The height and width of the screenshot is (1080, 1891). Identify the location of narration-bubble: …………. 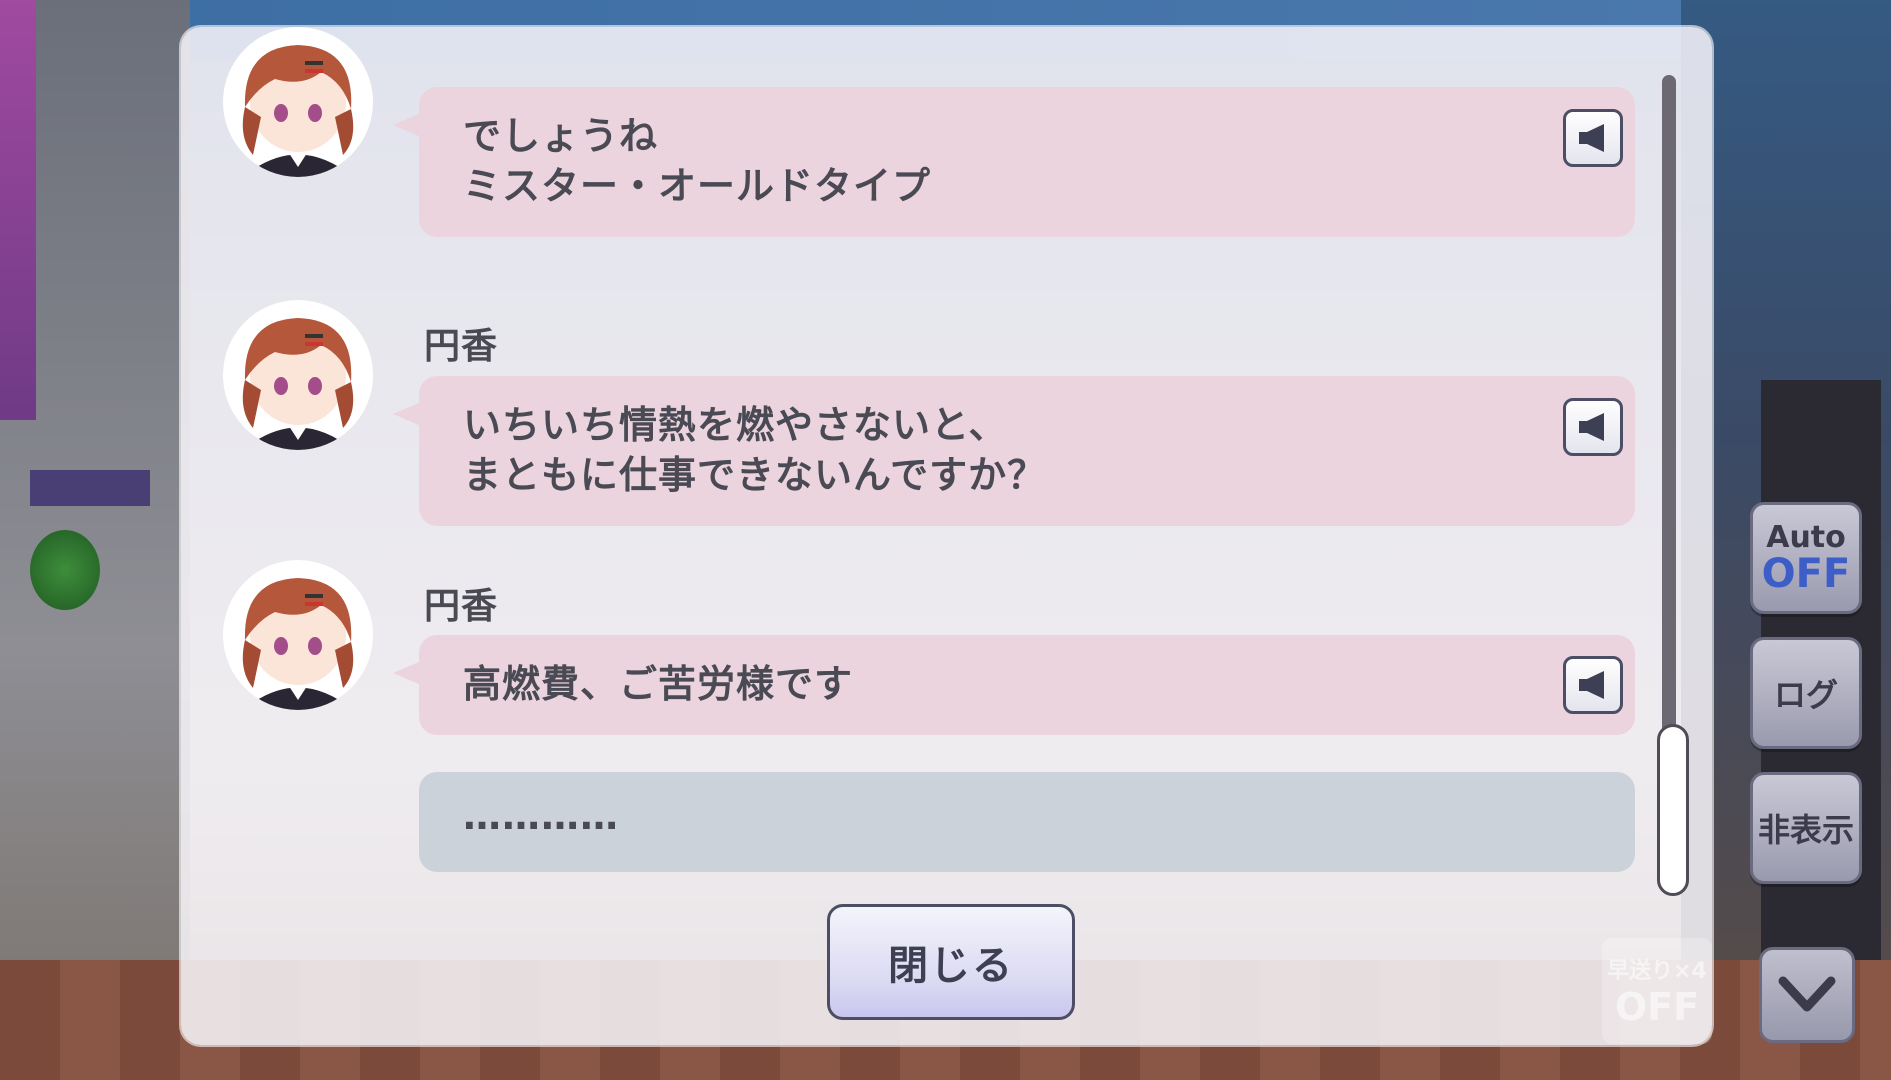
(1027, 822).